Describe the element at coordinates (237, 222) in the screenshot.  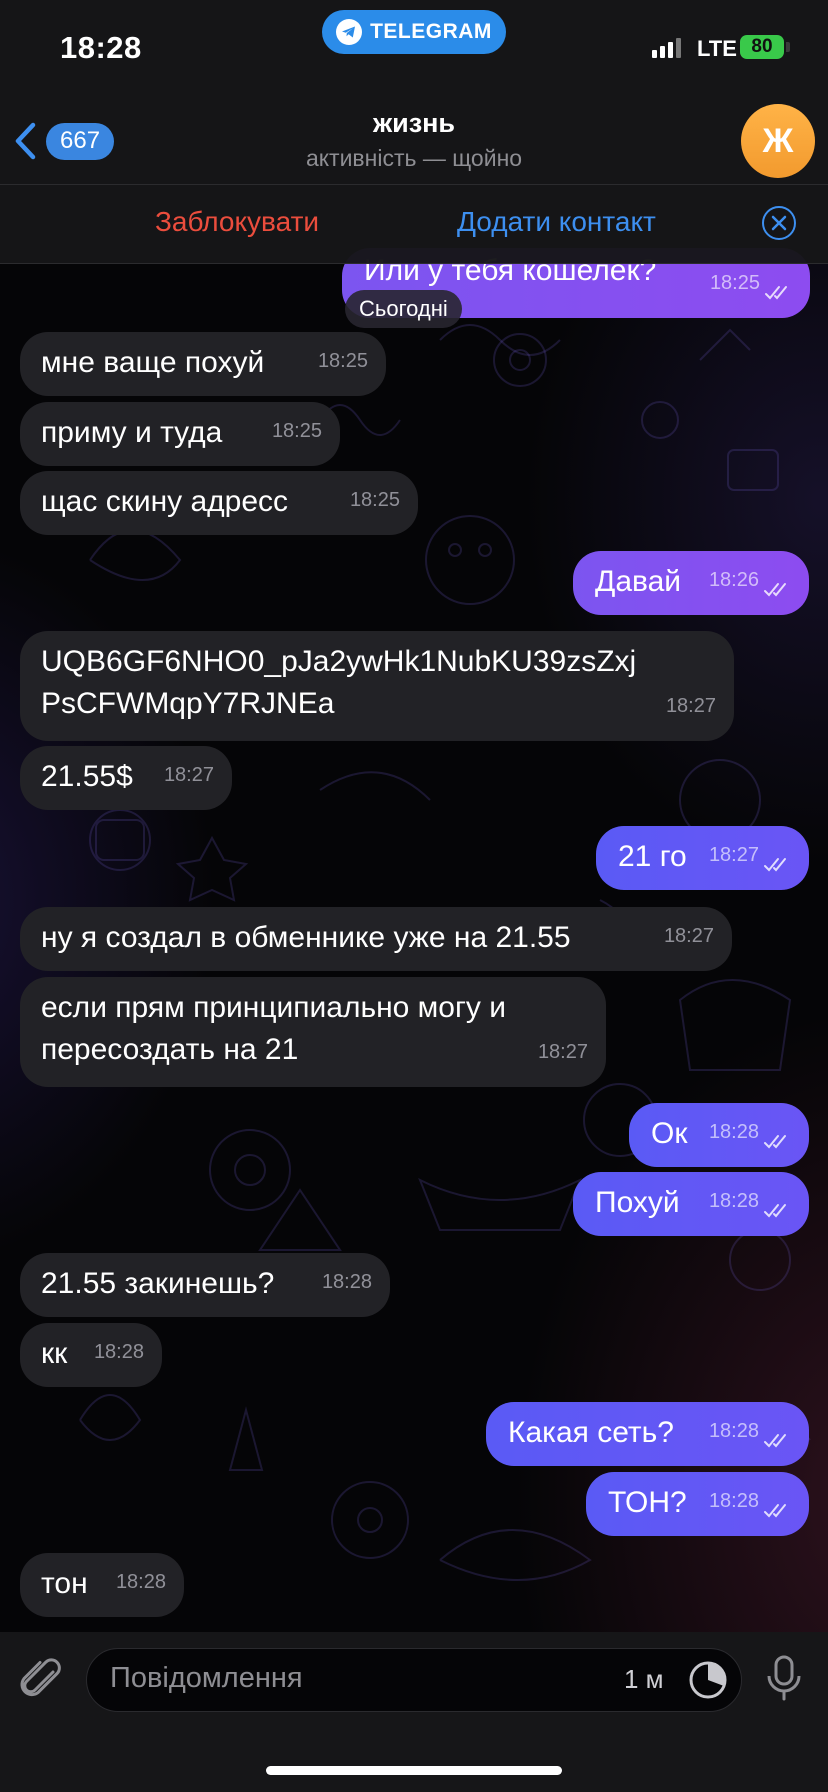
I see `block-user-button: Заблокувати` at that location.